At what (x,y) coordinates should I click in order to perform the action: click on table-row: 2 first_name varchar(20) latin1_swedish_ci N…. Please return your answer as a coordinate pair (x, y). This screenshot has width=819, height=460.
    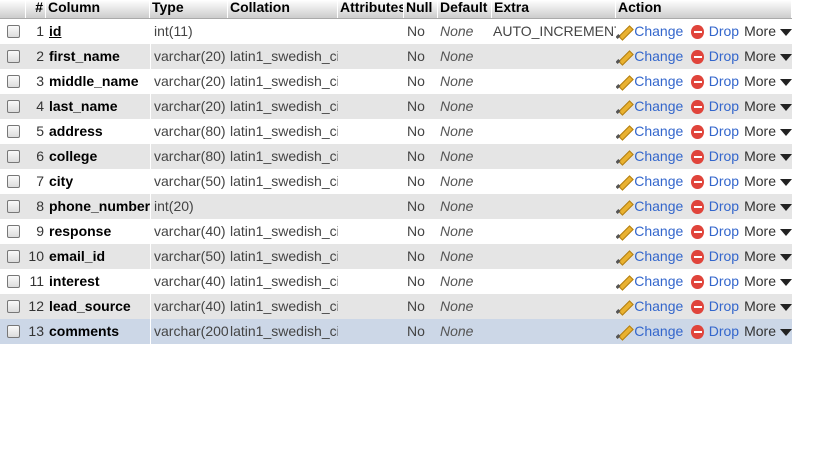
    Looking at the image, I should click on (396, 56).